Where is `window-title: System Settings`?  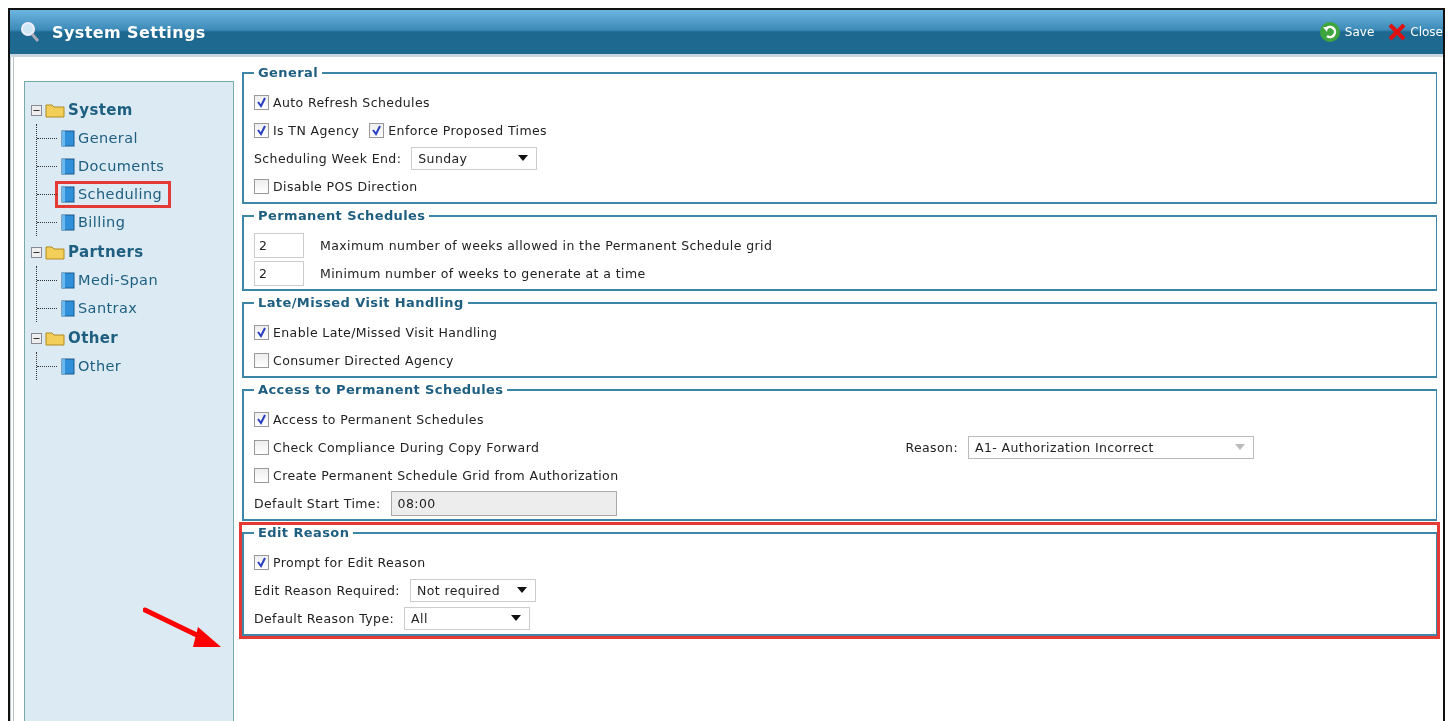
window-title: System Settings is located at coordinates (129, 32).